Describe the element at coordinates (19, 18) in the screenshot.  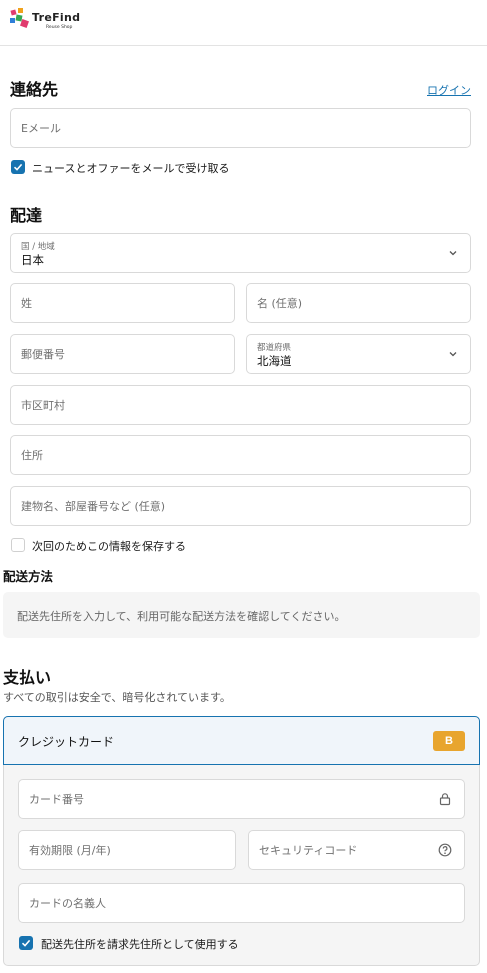
I see `logo-mark-icon` at that location.